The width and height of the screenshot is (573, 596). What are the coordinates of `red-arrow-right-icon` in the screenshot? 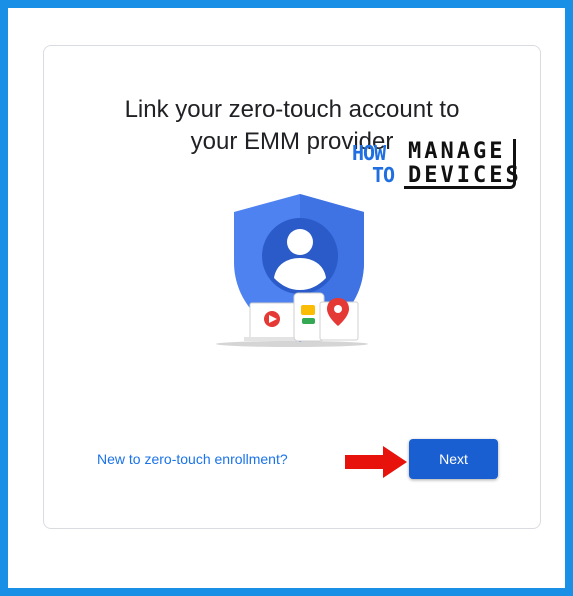 It's located at (376, 462).